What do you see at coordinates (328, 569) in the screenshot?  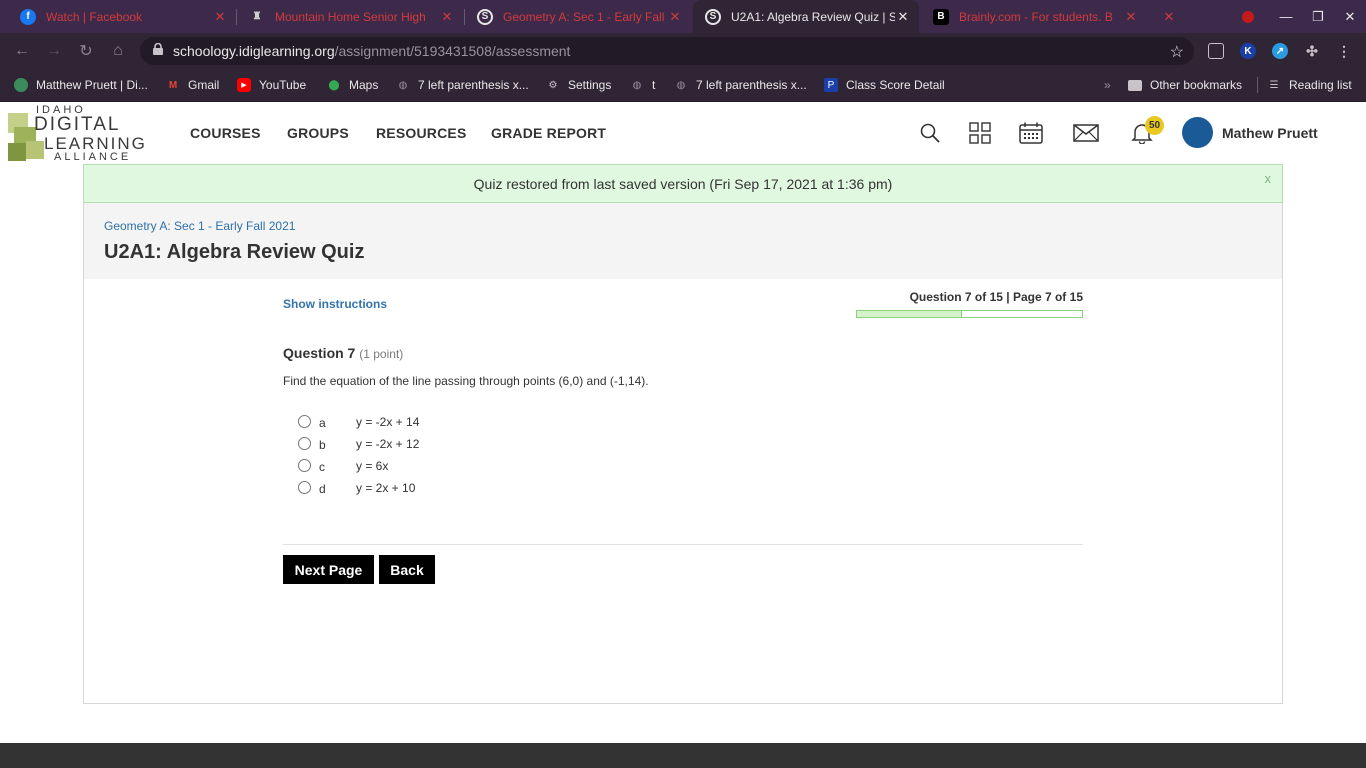 I see `next-page-button: Next Page` at bounding box center [328, 569].